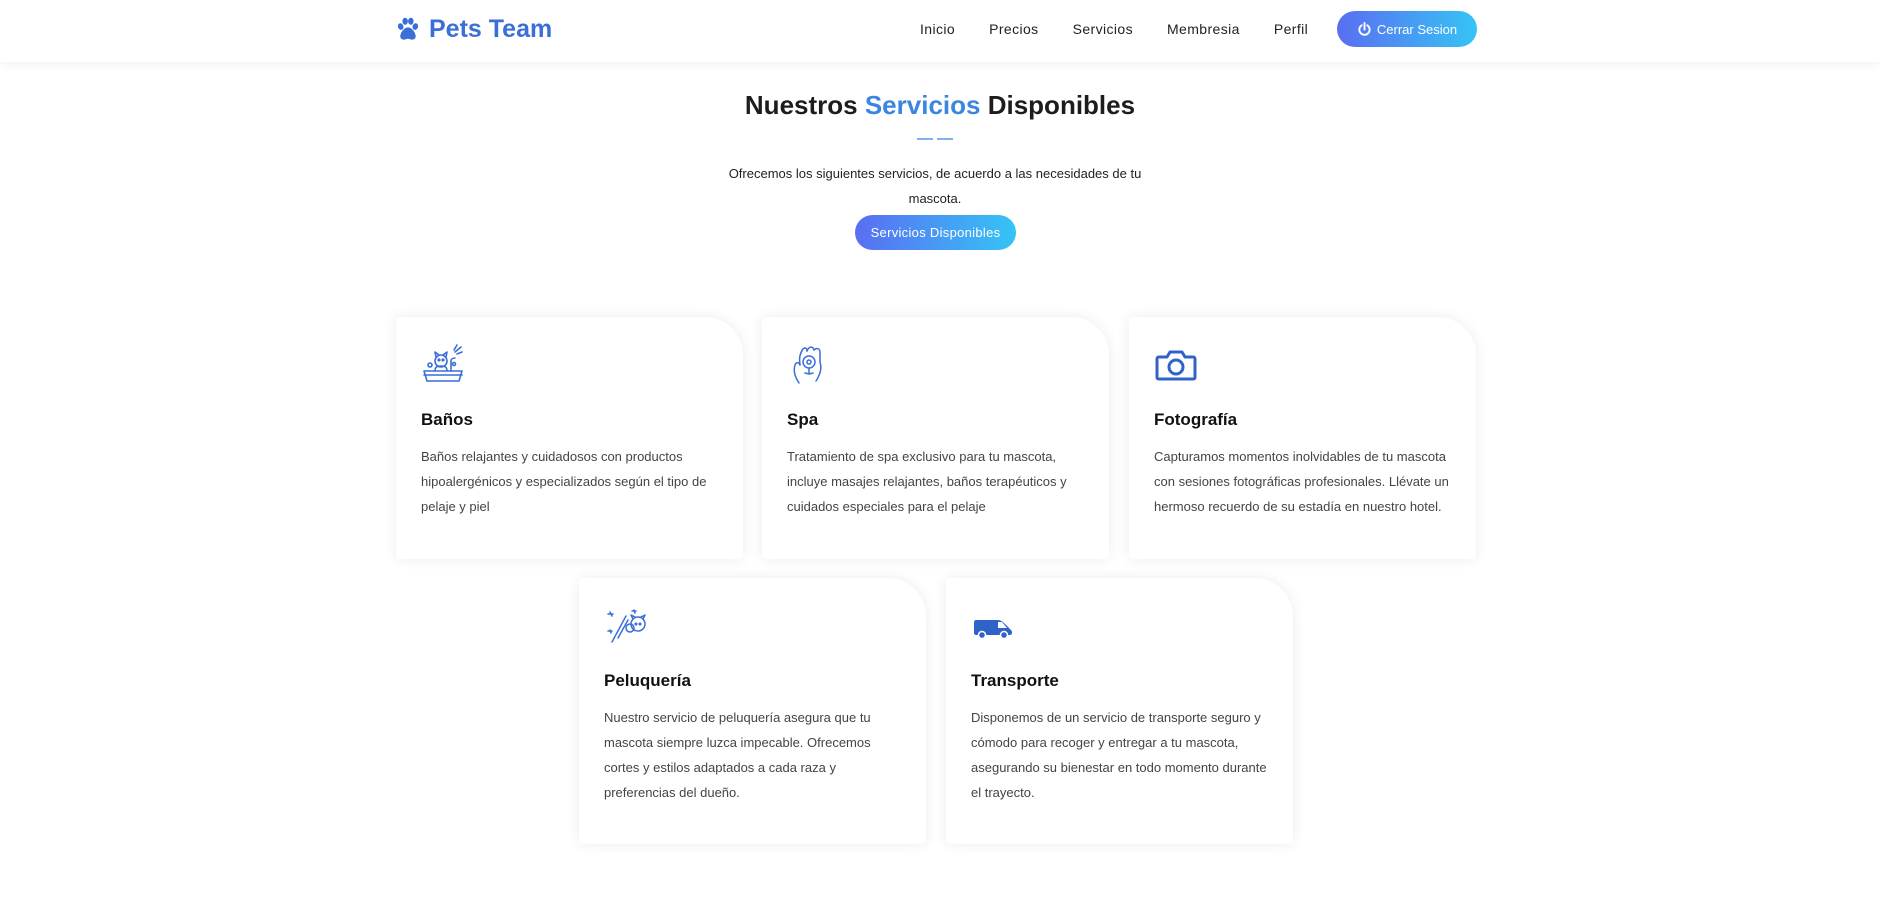  I want to click on card-title: Spa, so click(803, 419).